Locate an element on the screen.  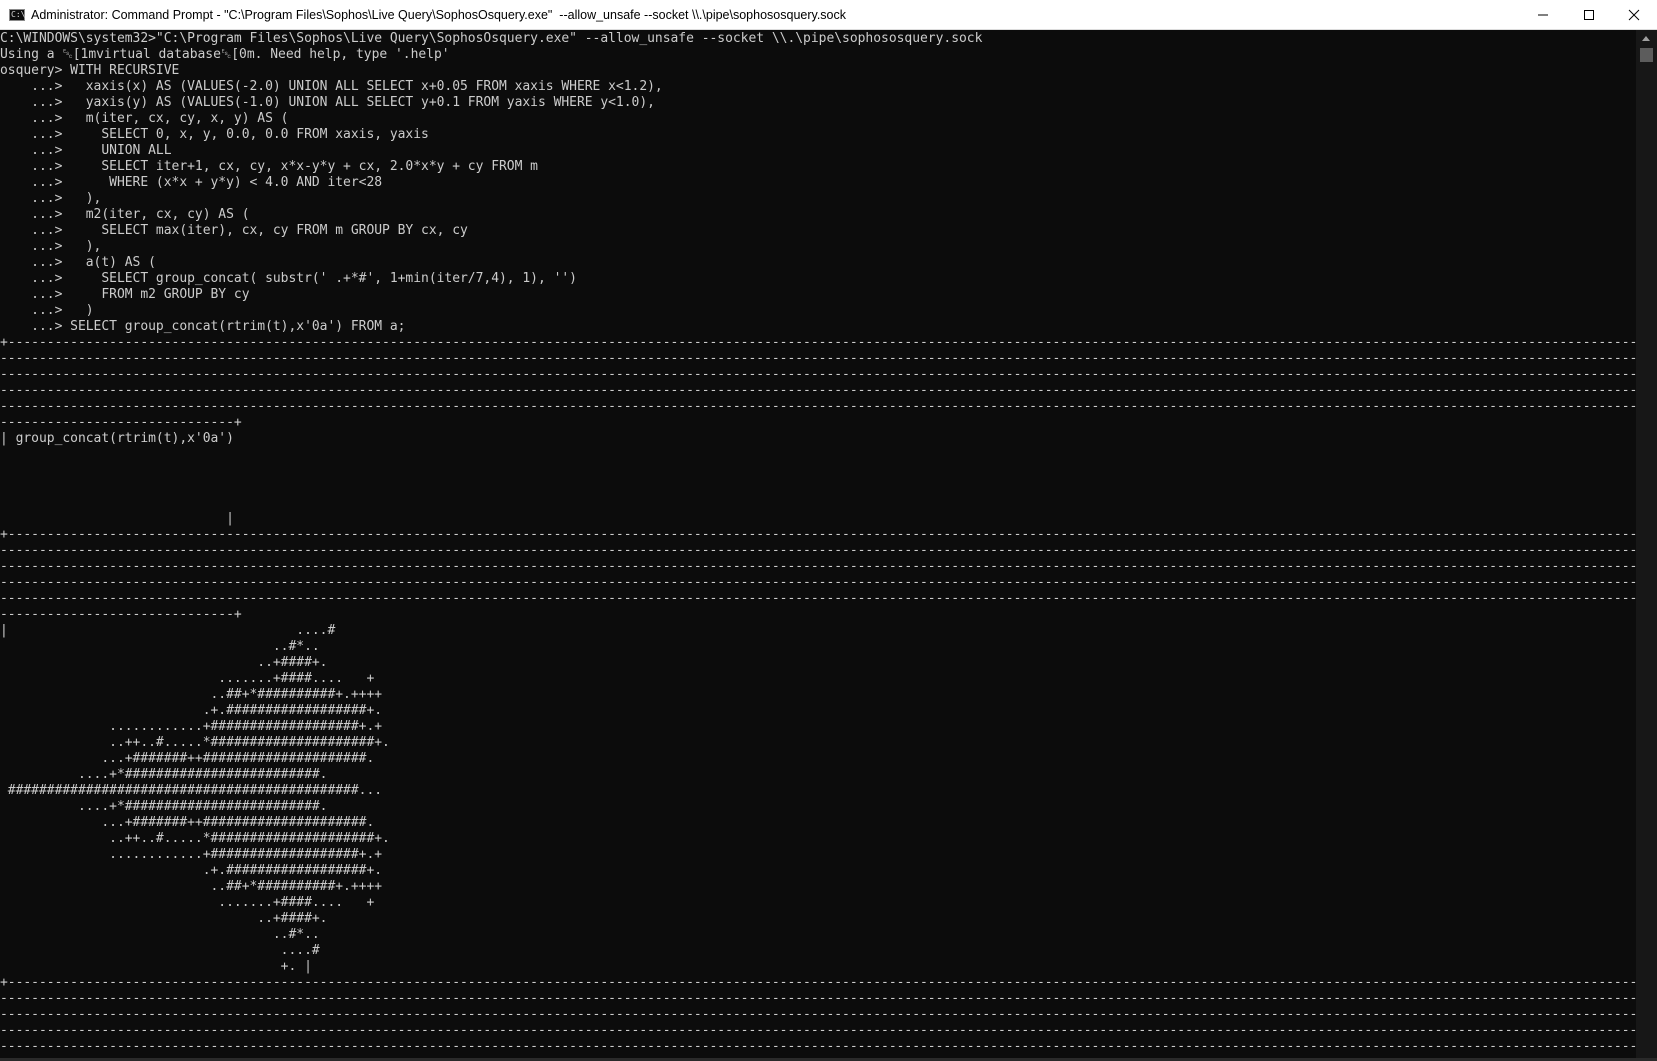
minimize-icon is located at coordinates (1543, 15).